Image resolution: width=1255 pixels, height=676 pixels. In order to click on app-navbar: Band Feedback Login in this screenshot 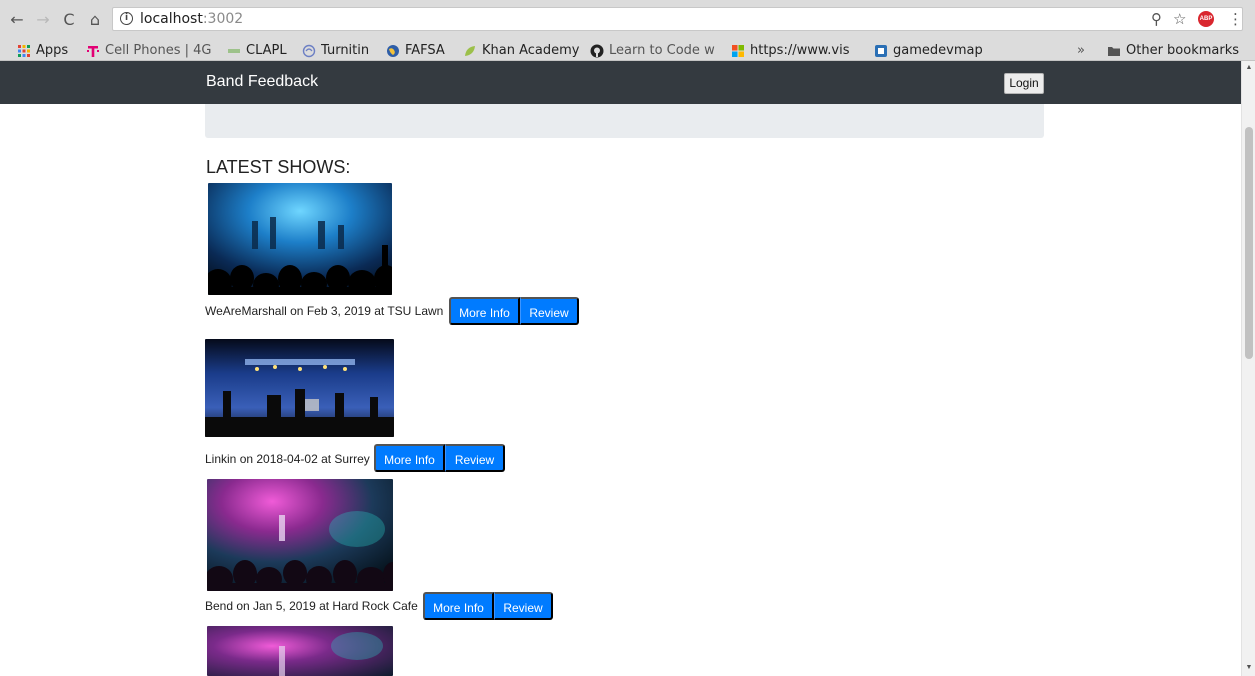, I will do `click(620, 82)`.